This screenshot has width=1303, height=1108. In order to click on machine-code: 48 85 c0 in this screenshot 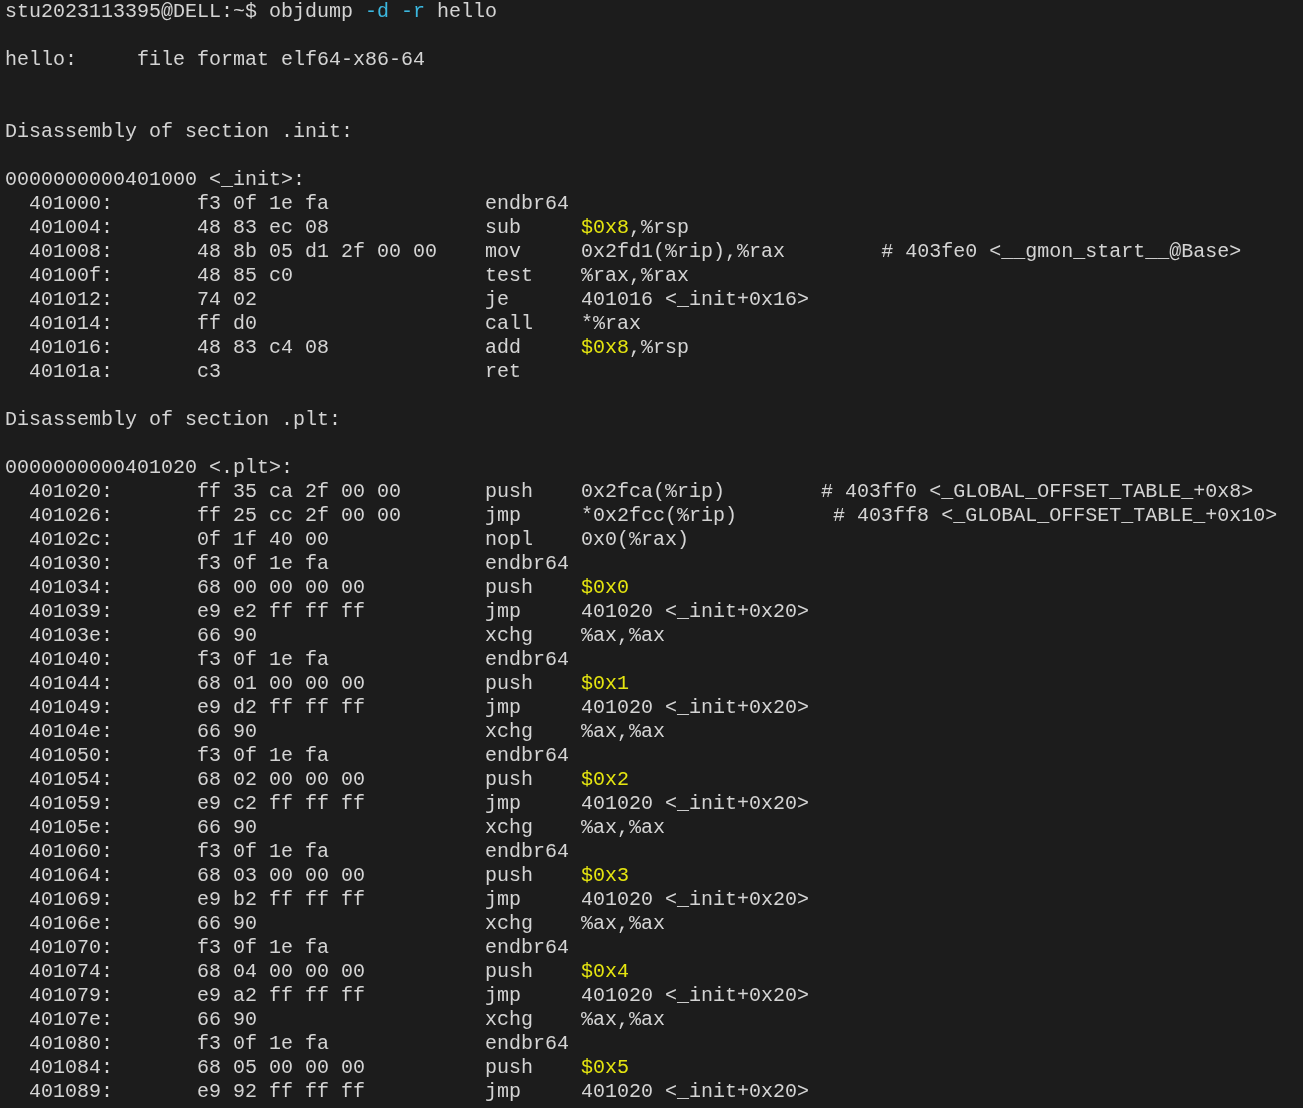, I will do `click(246, 276)`.